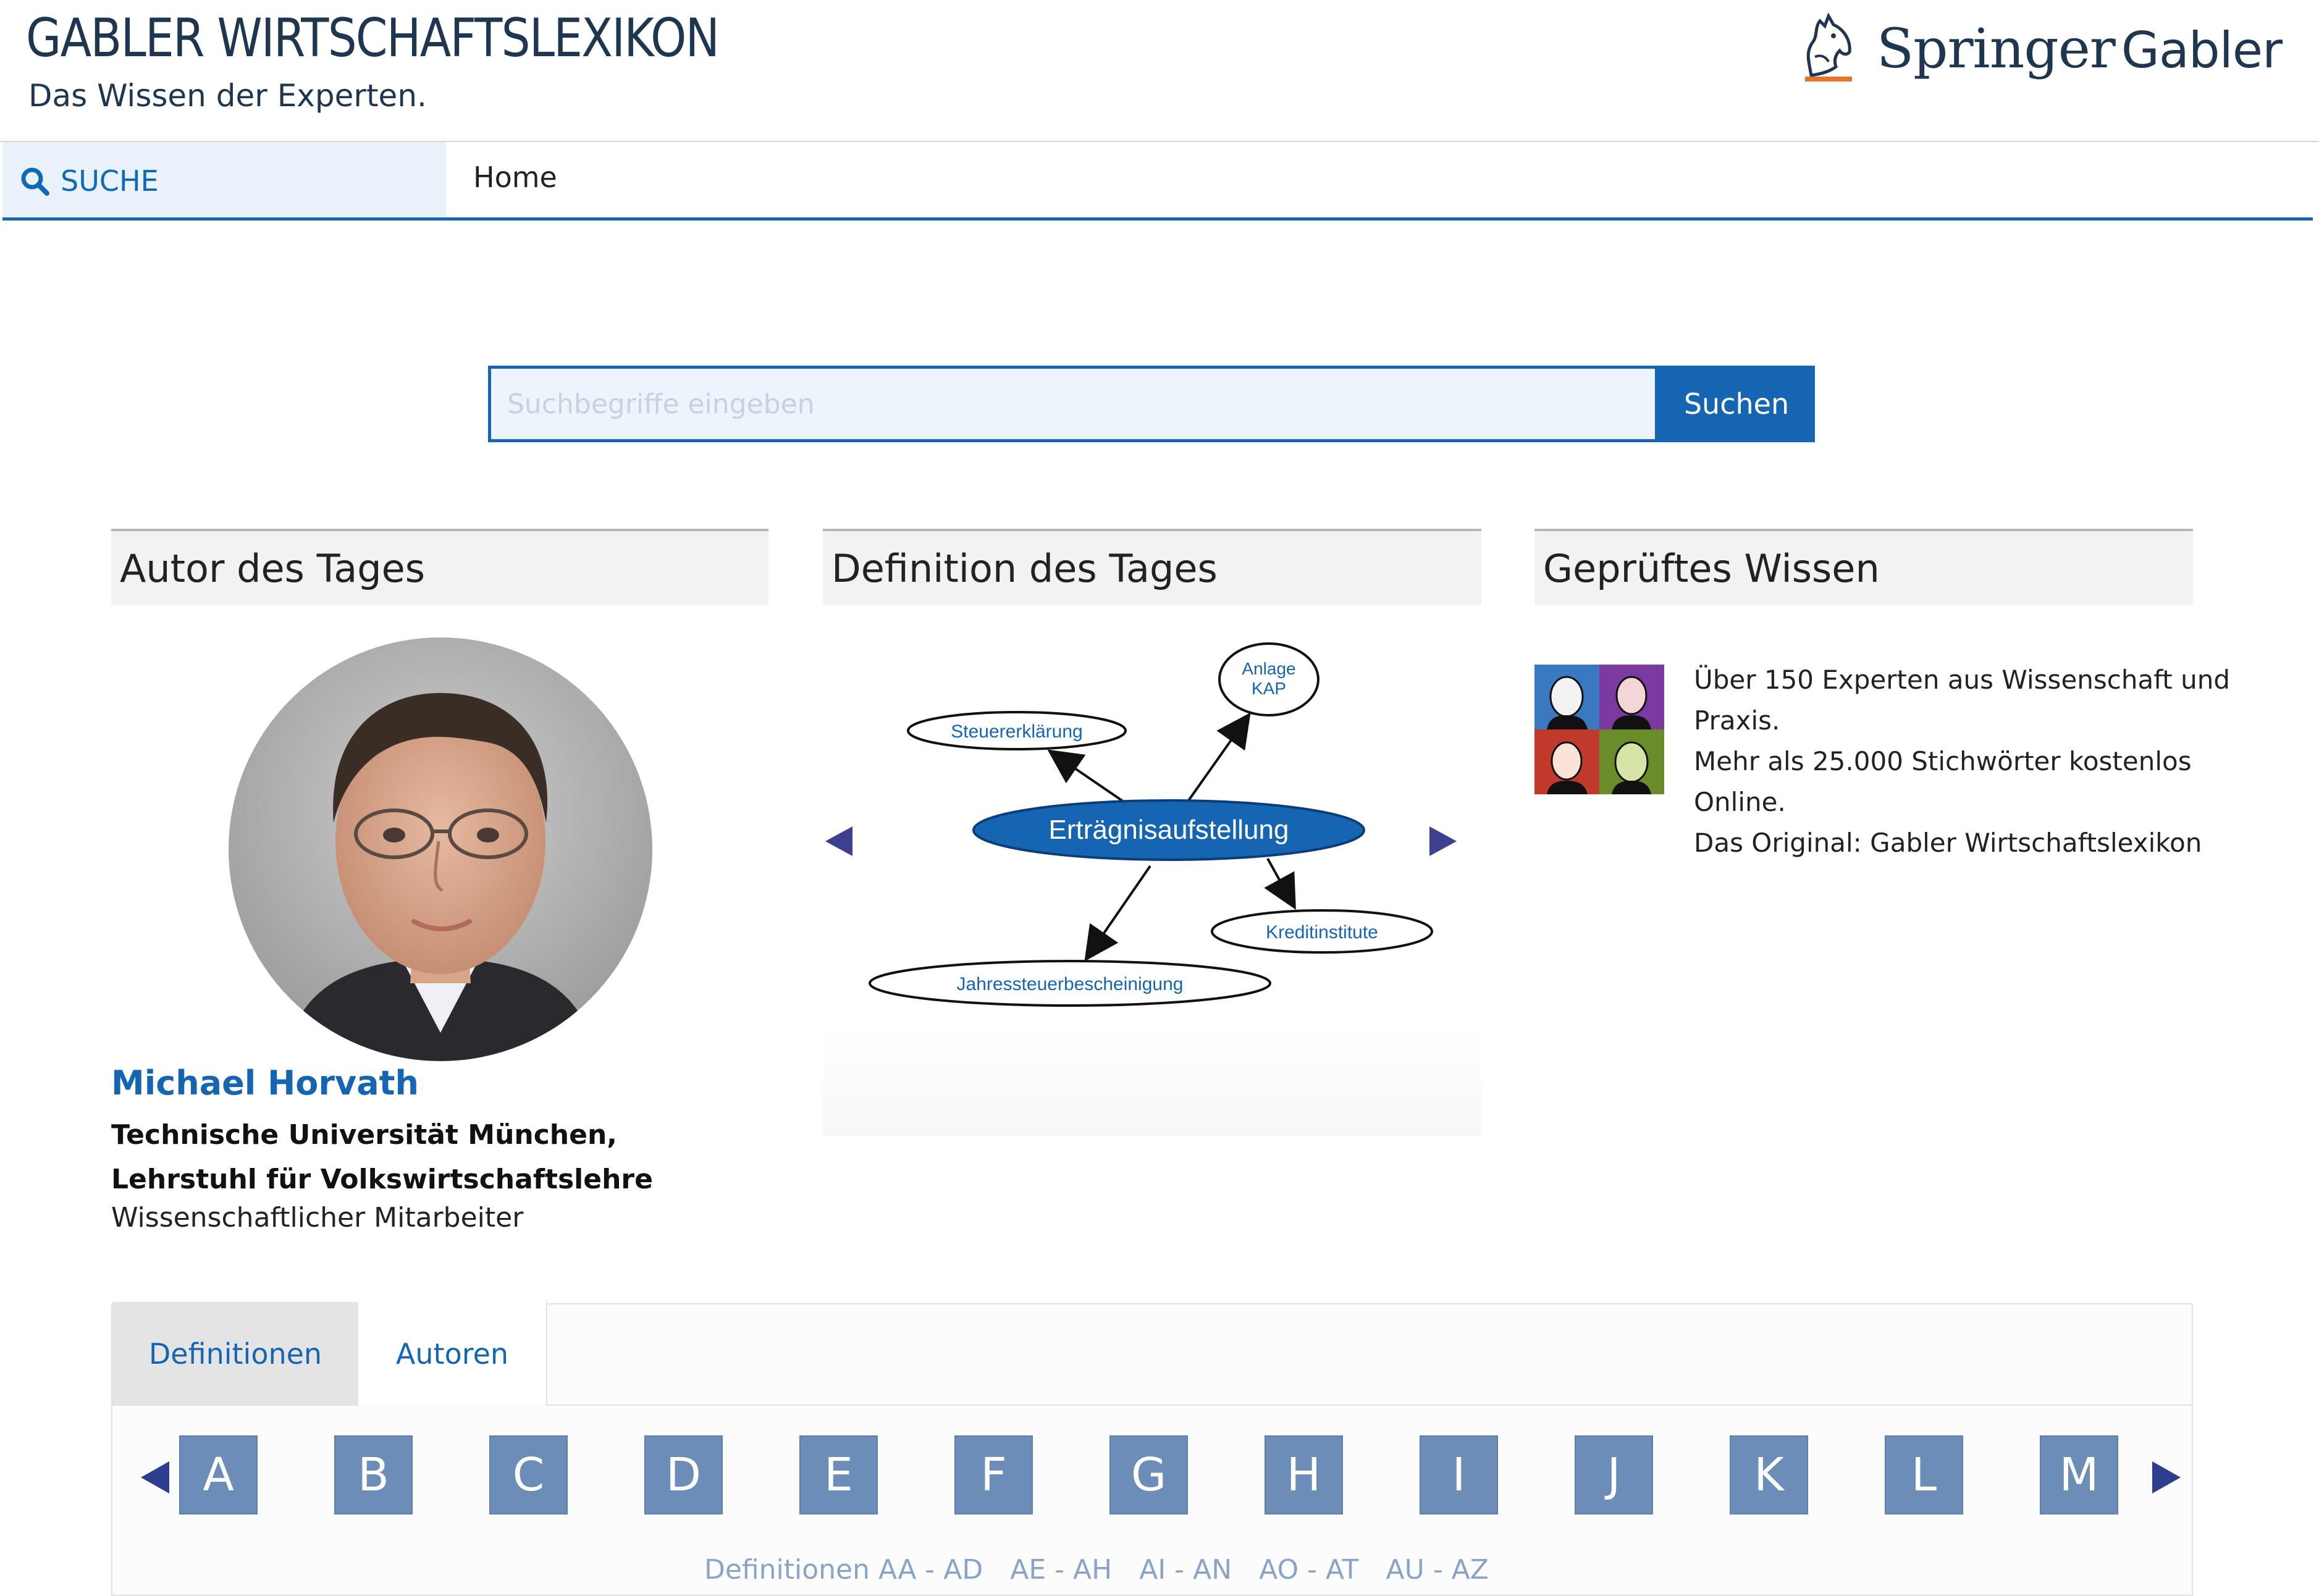  What do you see at coordinates (317, 1217) in the screenshot?
I see `author-role: Wissenschaftlicher Mitarbeiter` at bounding box center [317, 1217].